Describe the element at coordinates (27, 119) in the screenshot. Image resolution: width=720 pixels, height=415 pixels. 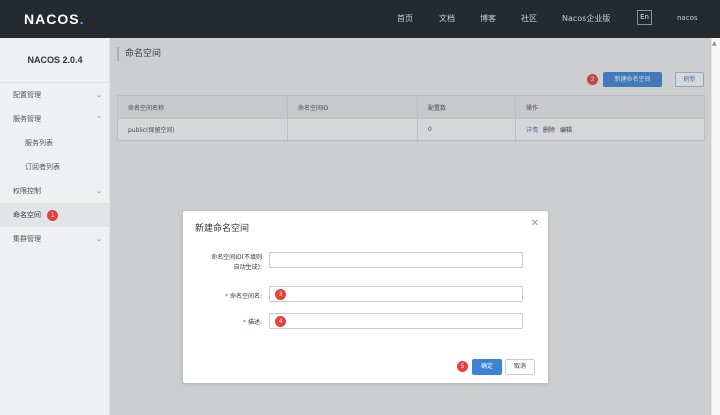
I see `sidebar-item-label: 服务管理` at that location.